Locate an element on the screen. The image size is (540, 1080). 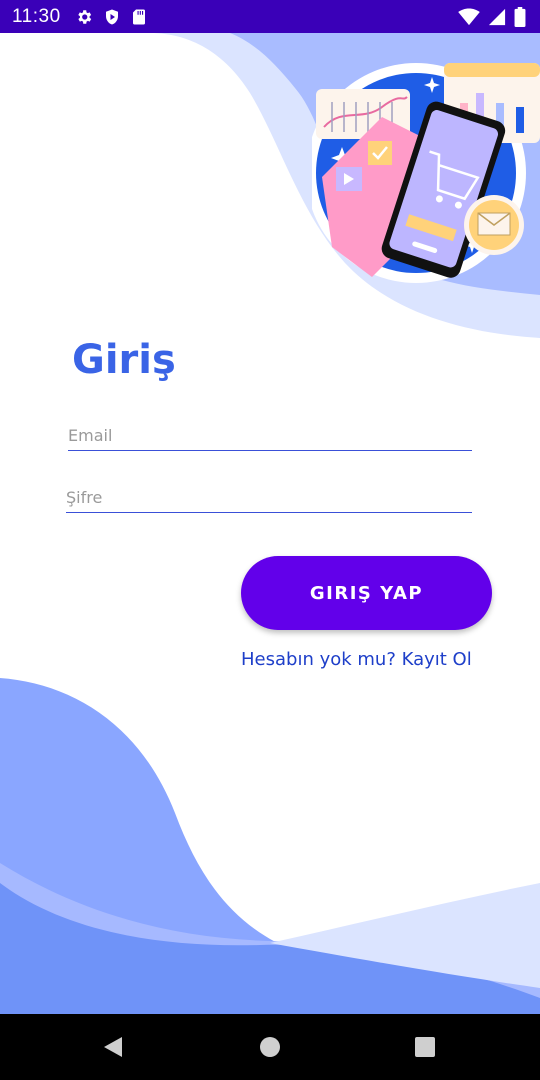
email-input is located at coordinates (270, 435).